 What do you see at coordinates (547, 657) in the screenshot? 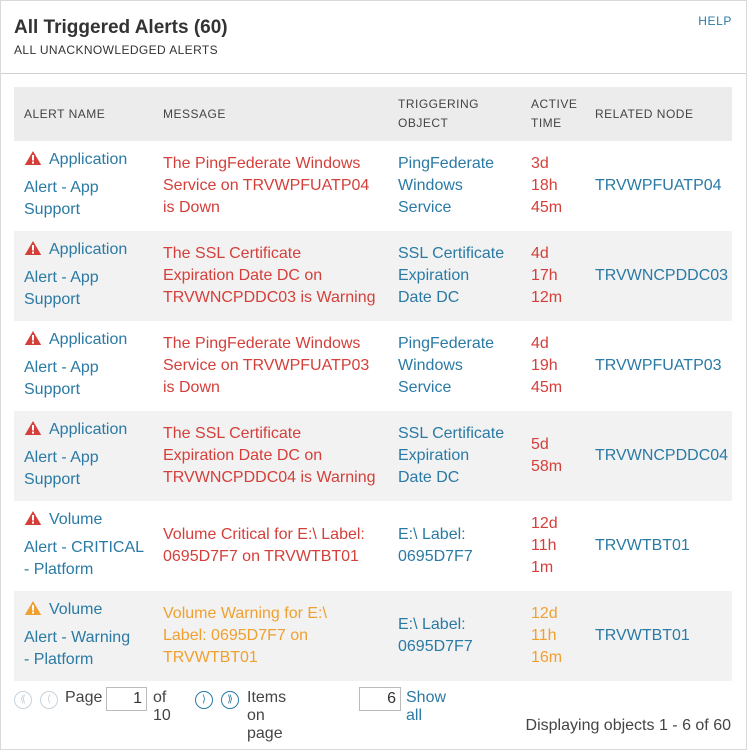
I see `time-line: 16m` at bounding box center [547, 657].